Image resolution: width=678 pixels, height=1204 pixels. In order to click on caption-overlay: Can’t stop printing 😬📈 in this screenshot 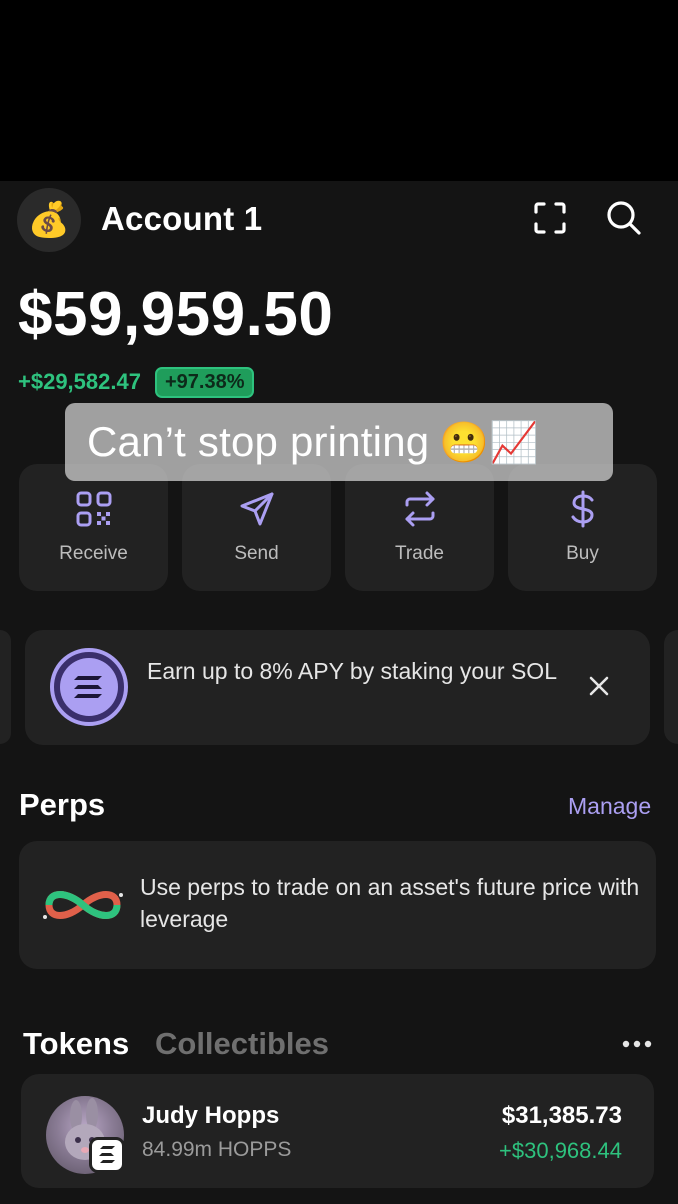, I will do `click(339, 442)`.